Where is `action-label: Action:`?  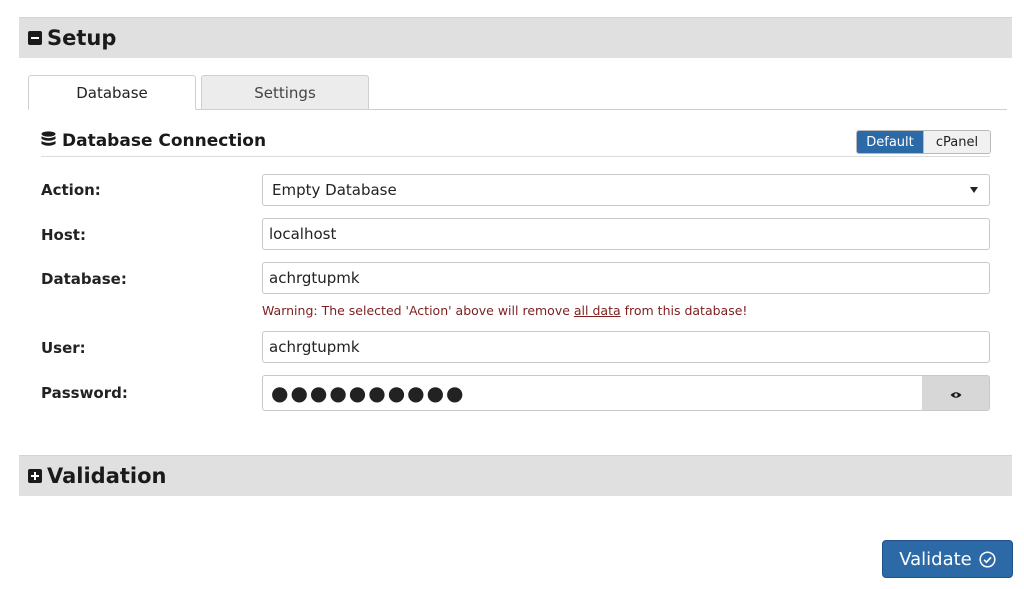
action-label: Action: is located at coordinates (71, 190).